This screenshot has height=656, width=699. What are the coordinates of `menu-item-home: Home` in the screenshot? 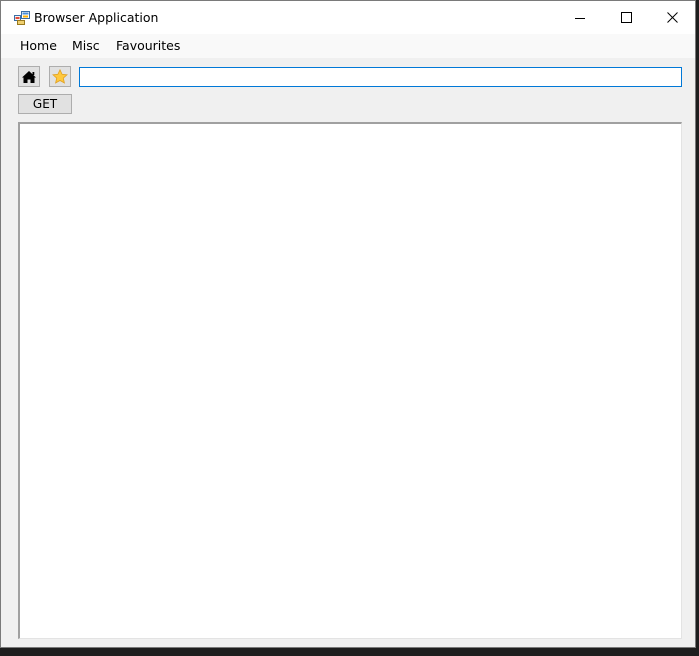 It's located at (38, 45).